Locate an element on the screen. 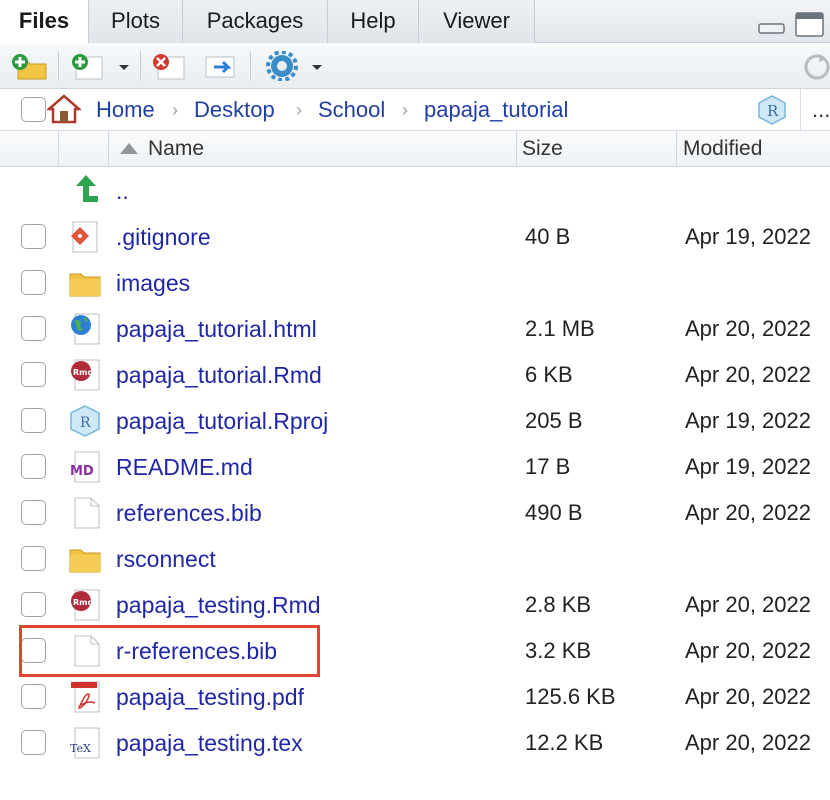 The width and height of the screenshot is (830, 800). file-row: references.bib 490 B Apr 20, 2022 is located at coordinates (415, 513).